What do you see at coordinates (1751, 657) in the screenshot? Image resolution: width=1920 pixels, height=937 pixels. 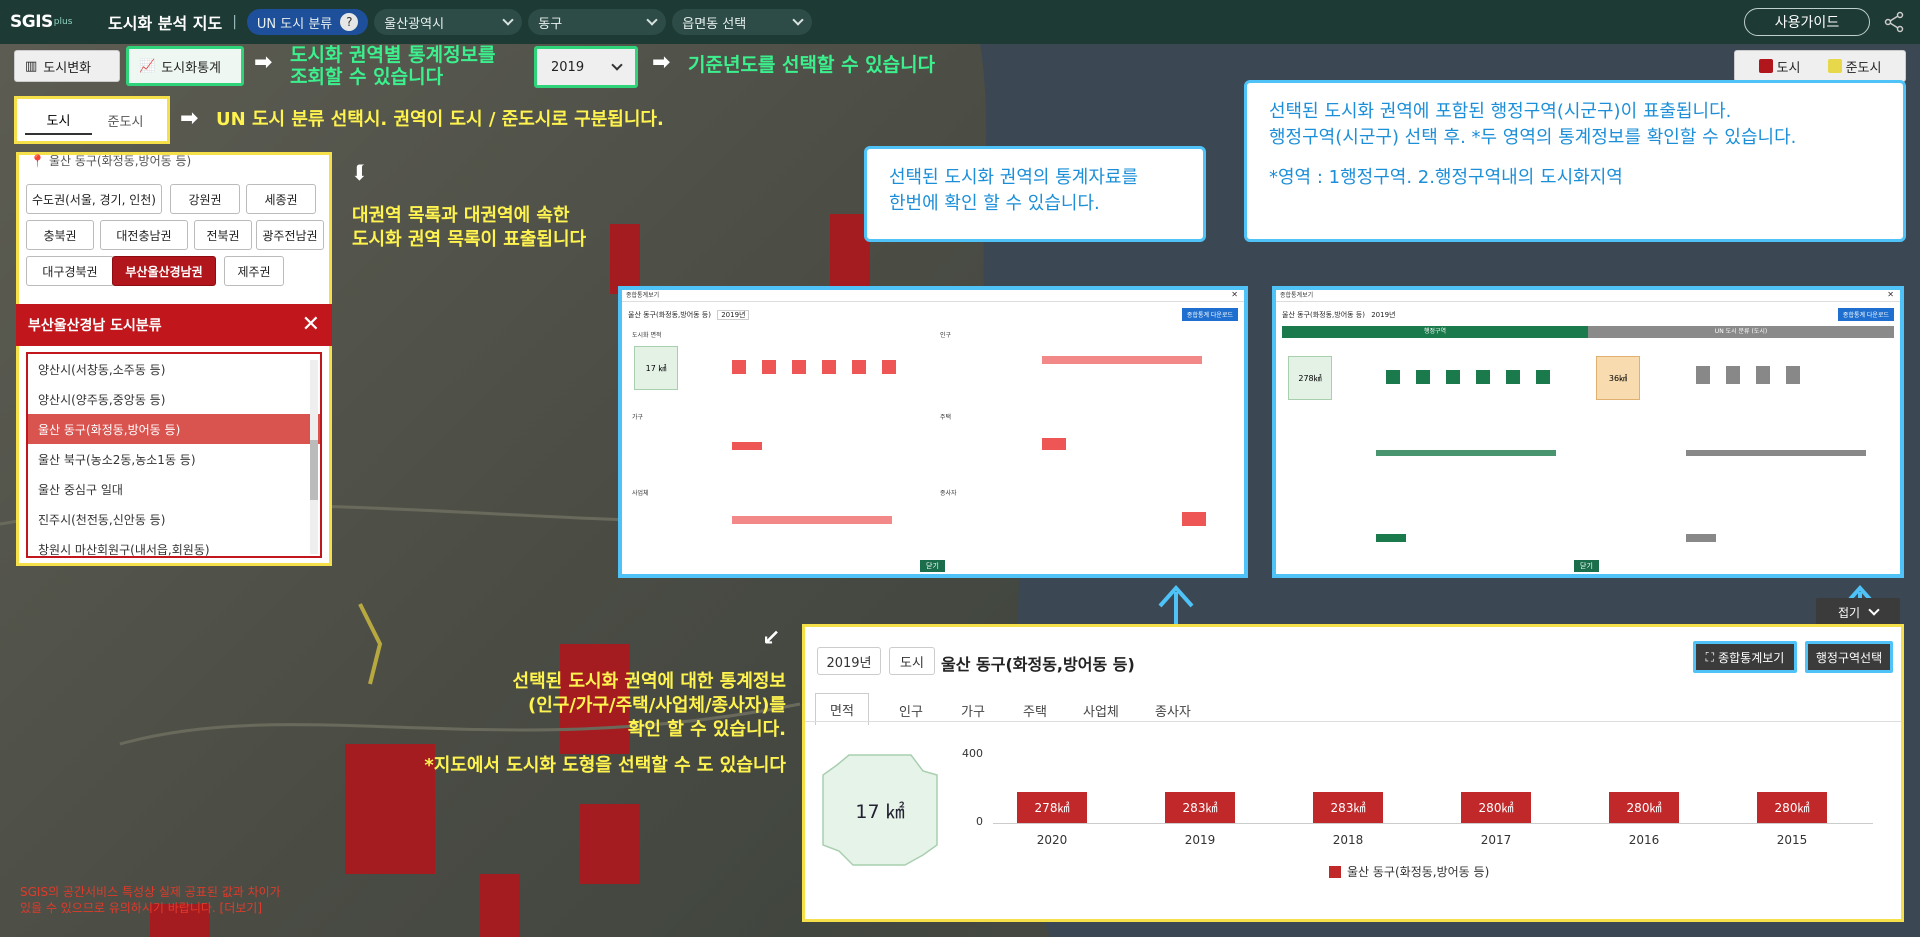 I see `summary-stats-label: 종합통계보기` at bounding box center [1751, 657].